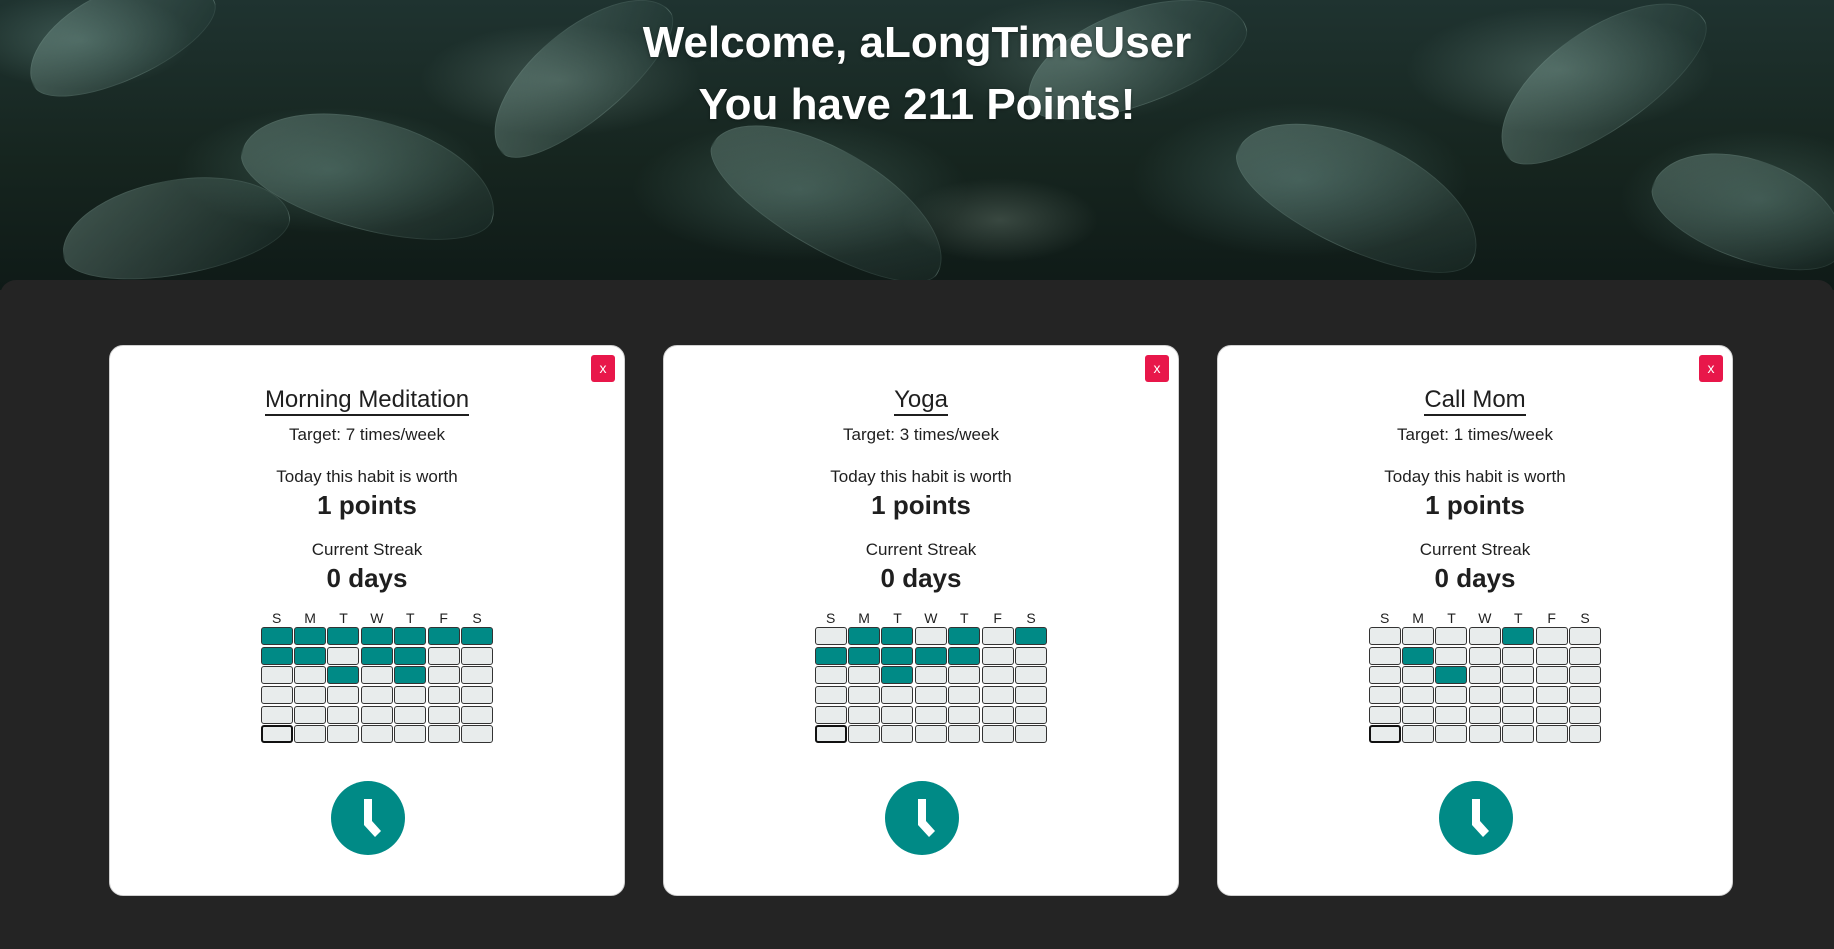  What do you see at coordinates (367, 401) in the screenshot?
I see `habit-title-text: Morning Meditation` at bounding box center [367, 401].